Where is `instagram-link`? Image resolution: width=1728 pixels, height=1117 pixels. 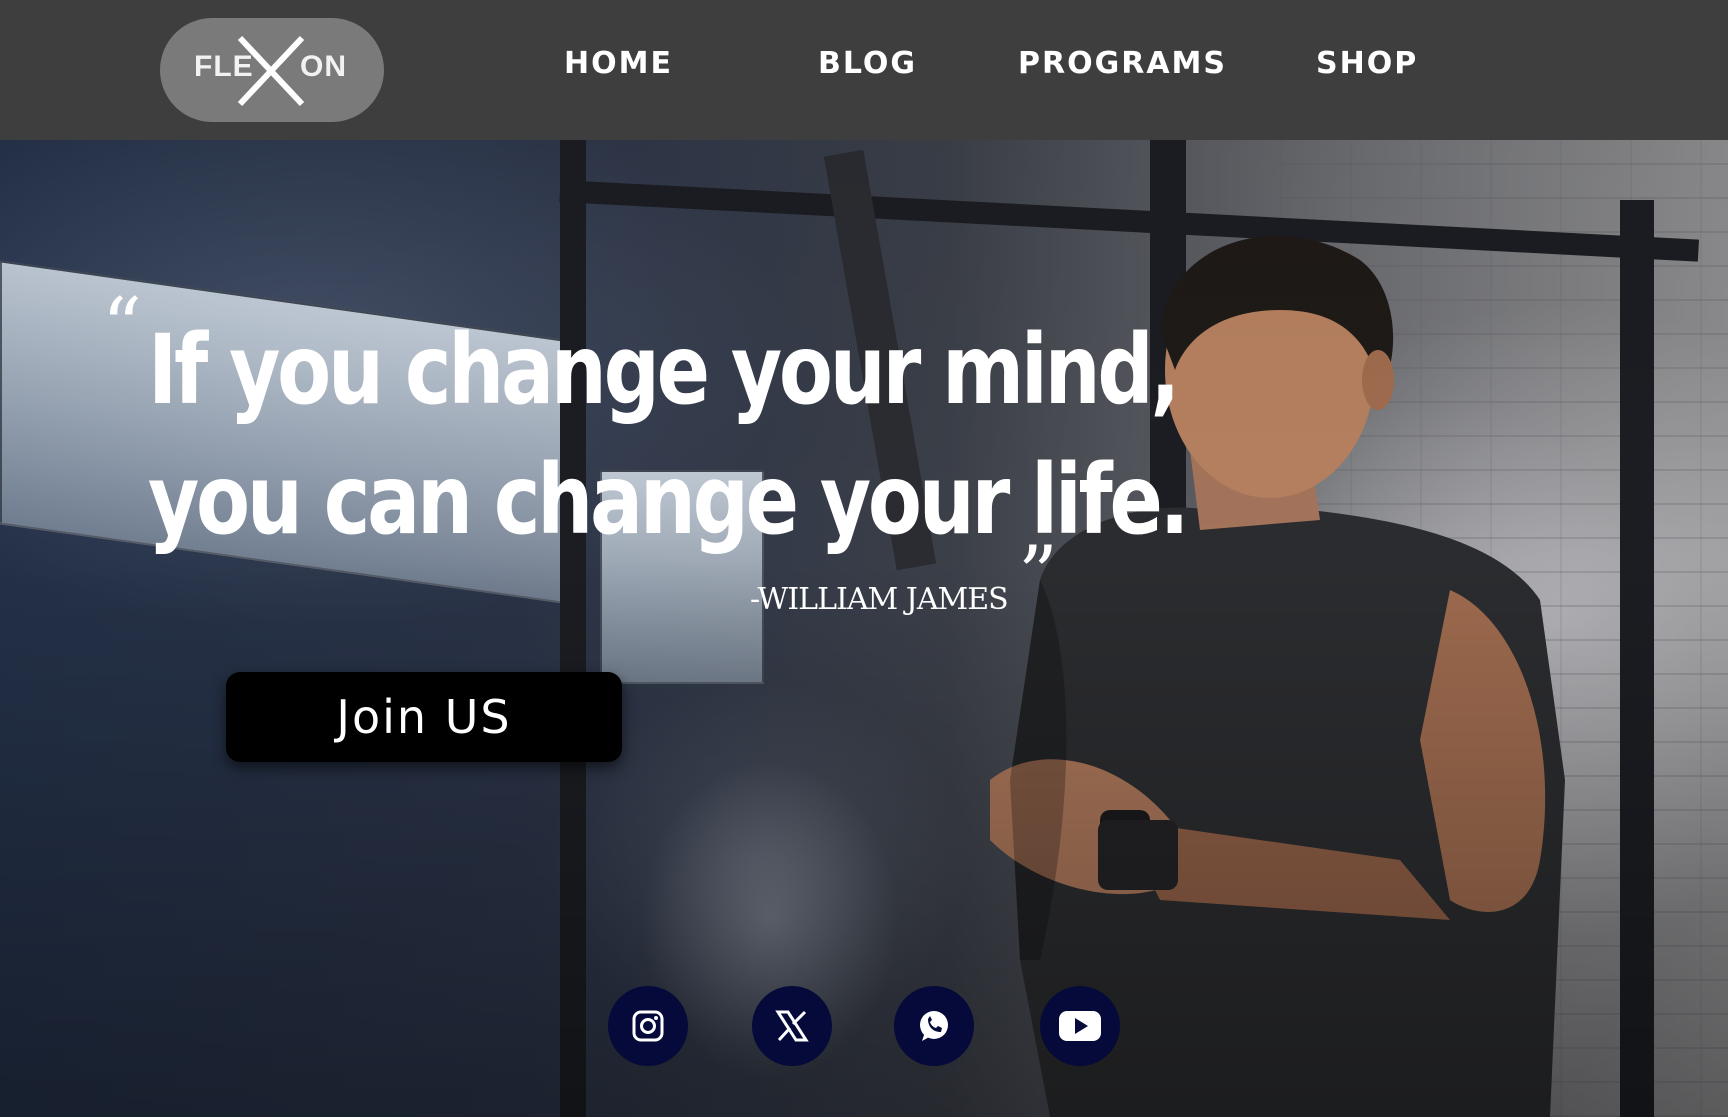
instagram-link is located at coordinates (648, 1026).